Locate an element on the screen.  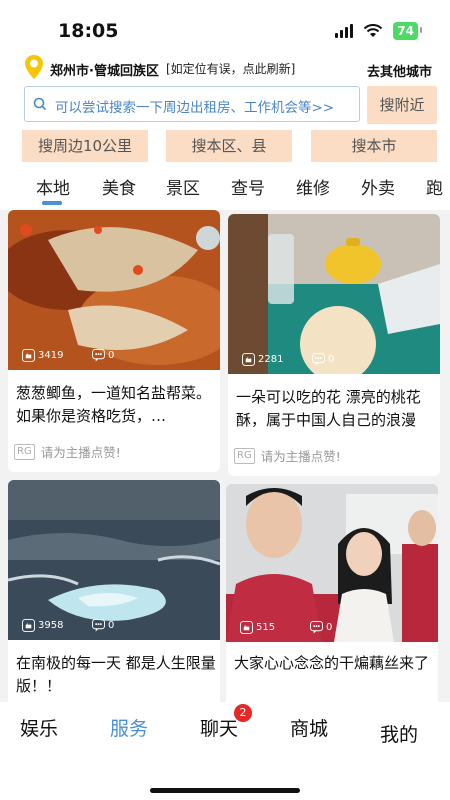
nav-mall: 商城 is located at coordinates (309, 727).